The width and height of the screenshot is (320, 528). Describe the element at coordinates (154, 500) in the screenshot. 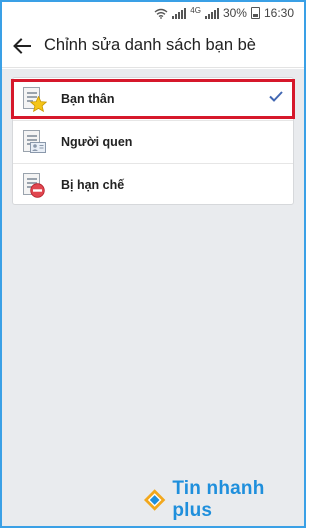

I see `watermark-logo-icon` at that location.